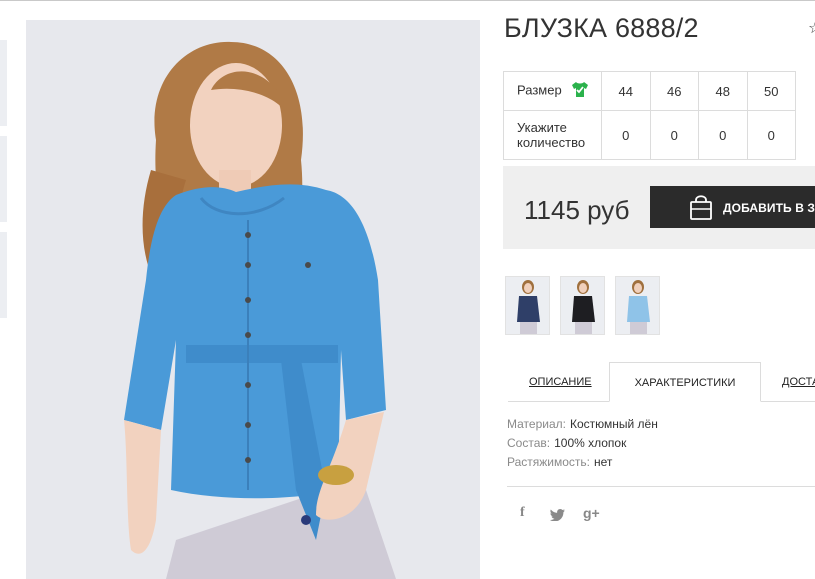 The height and width of the screenshot is (579, 815). I want to click on spec-value: Костюмный лён, so click(613, 424).